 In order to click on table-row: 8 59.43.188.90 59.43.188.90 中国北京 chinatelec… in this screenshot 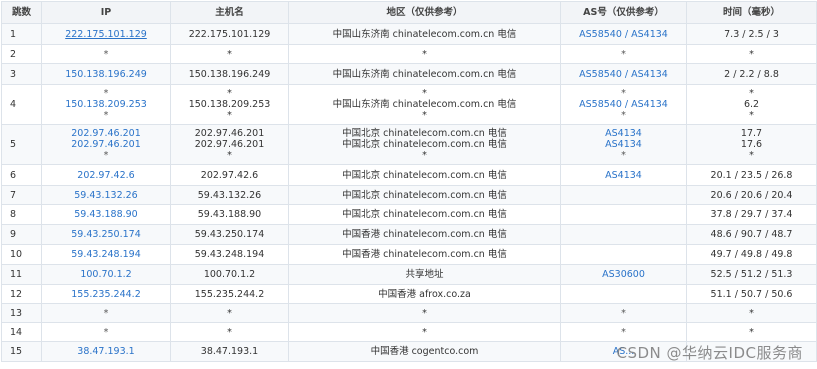, I will do `click(409, 214)`.